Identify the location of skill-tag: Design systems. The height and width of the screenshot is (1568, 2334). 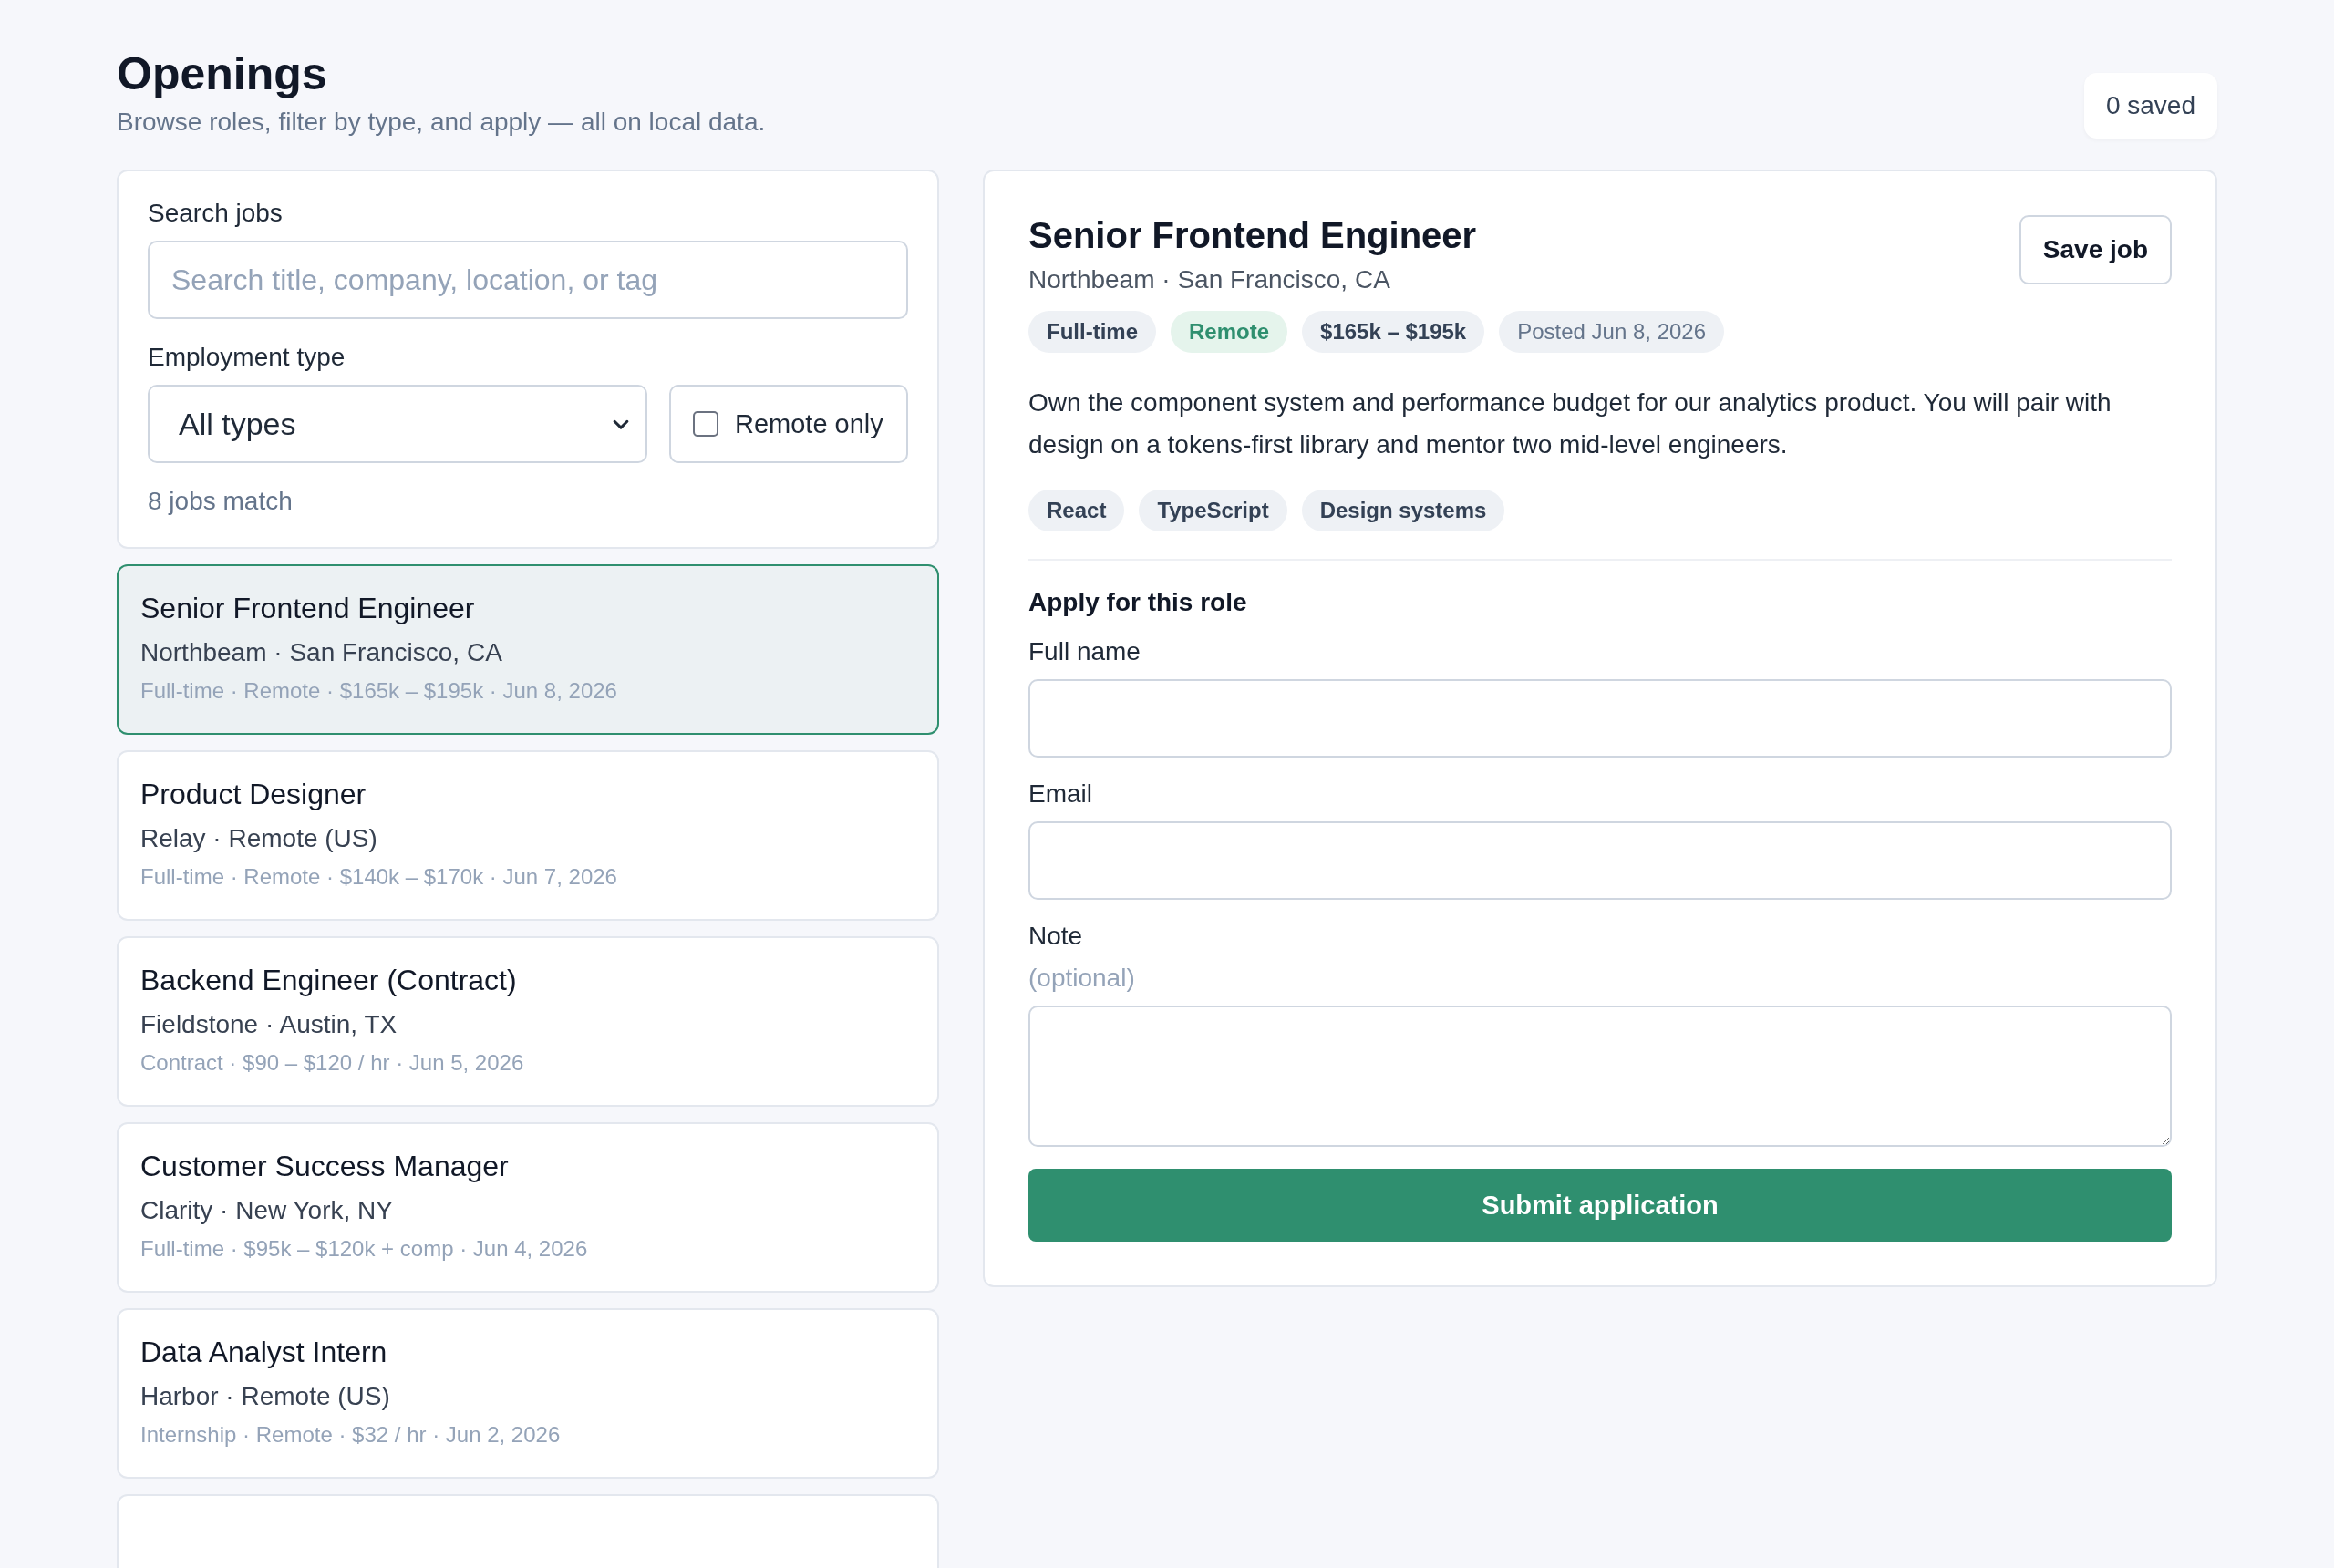
(1403, 510).